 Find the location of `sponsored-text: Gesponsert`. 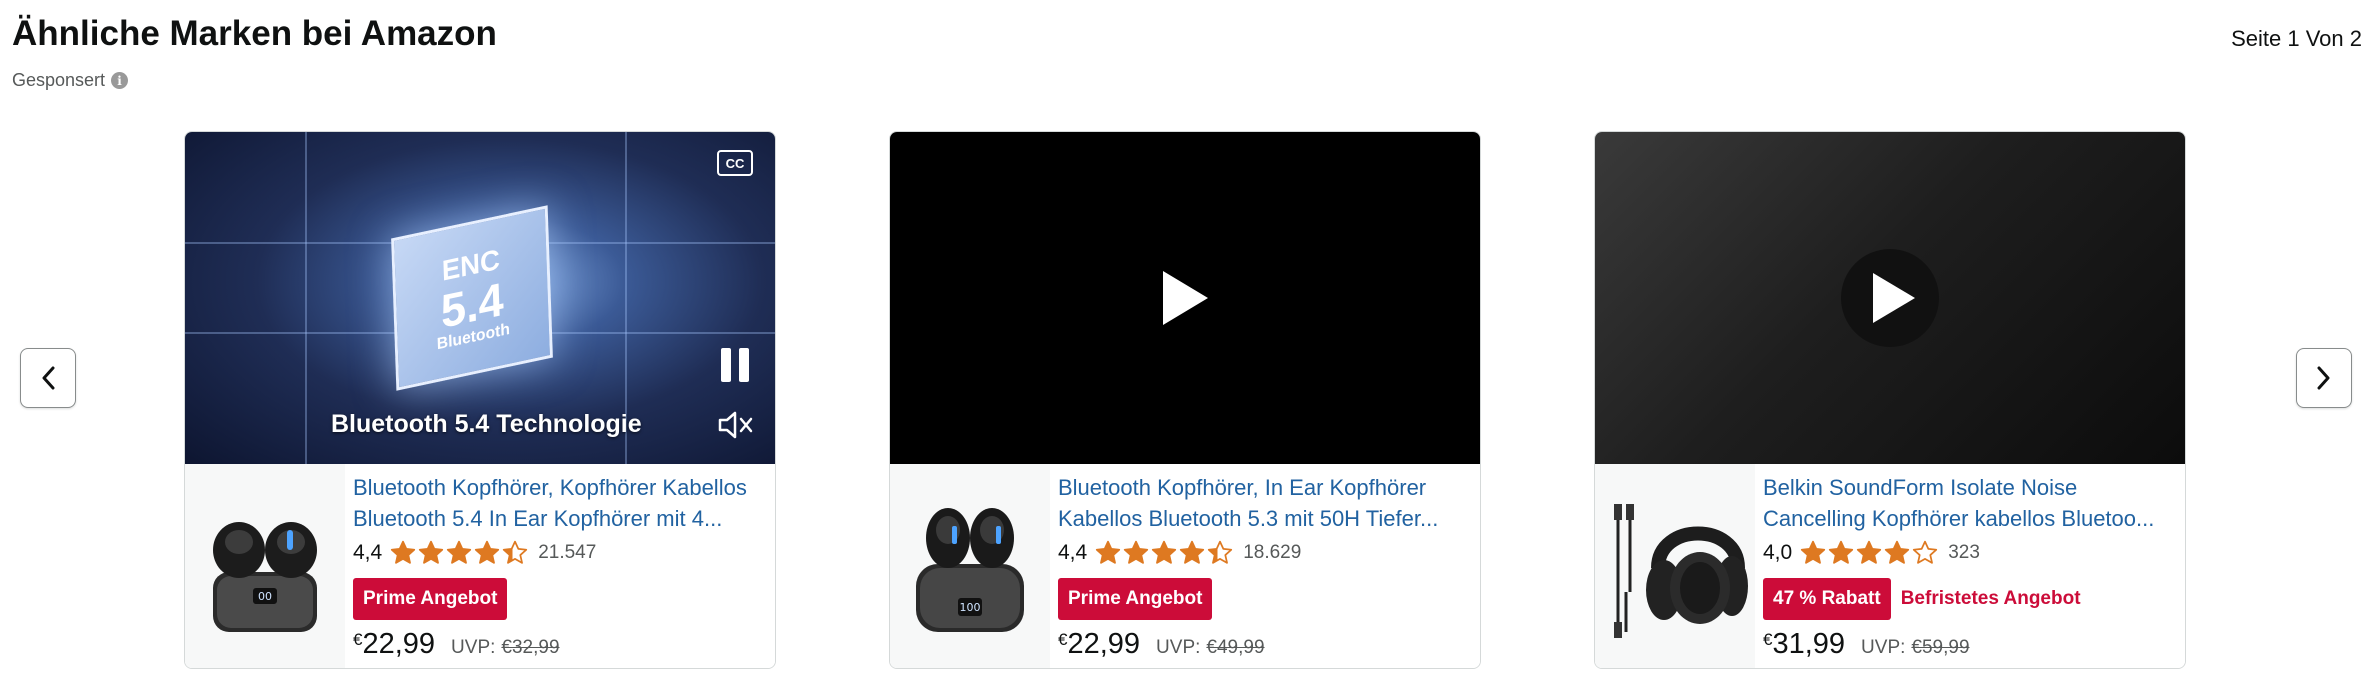

sponsored-text: Gesponsert is located at coordinates (59, 80).